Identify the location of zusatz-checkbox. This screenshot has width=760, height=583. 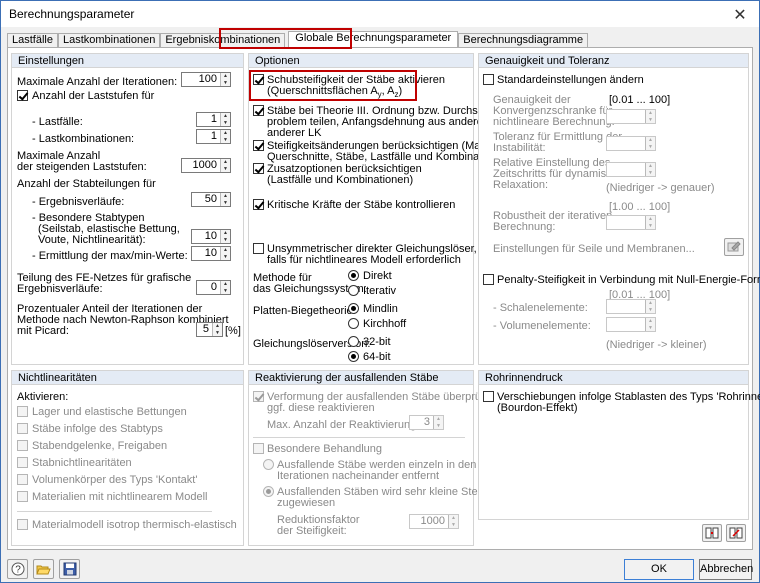
(258, 168).